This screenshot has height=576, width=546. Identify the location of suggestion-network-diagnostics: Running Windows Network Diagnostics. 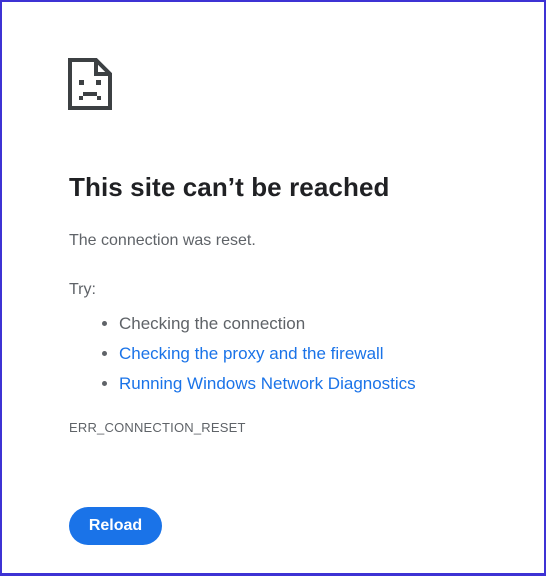
(267, 384).